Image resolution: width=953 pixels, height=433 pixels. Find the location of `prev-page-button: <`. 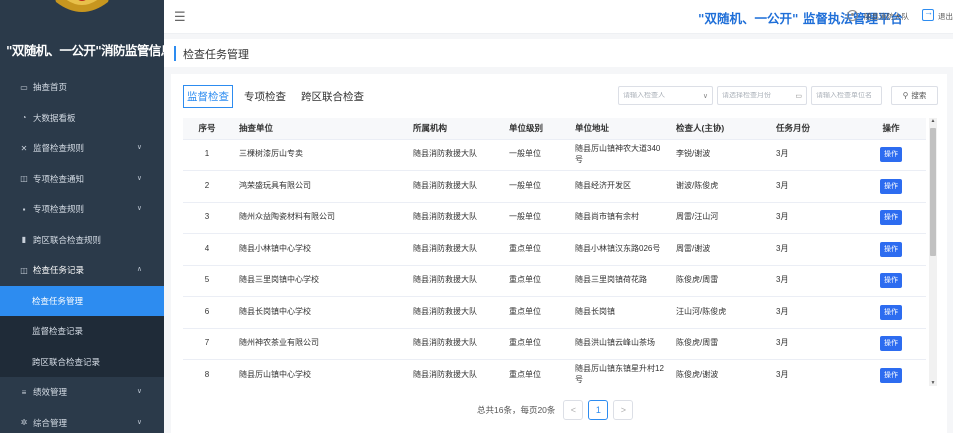

prev-page-button: < is located at coordinates (573, 410).